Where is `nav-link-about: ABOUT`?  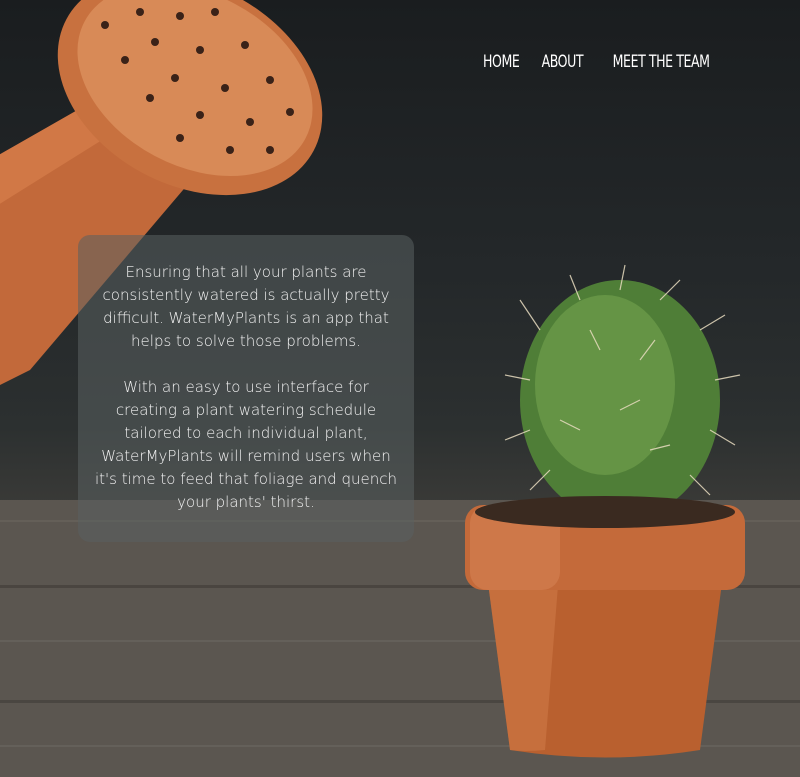 nav-link-about: ABOUT is located at coordinates (563, 62).